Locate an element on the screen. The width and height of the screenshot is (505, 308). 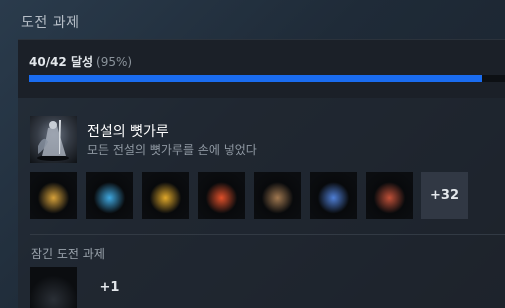
moon-spirit-icon is located at coordinates (333, 195).